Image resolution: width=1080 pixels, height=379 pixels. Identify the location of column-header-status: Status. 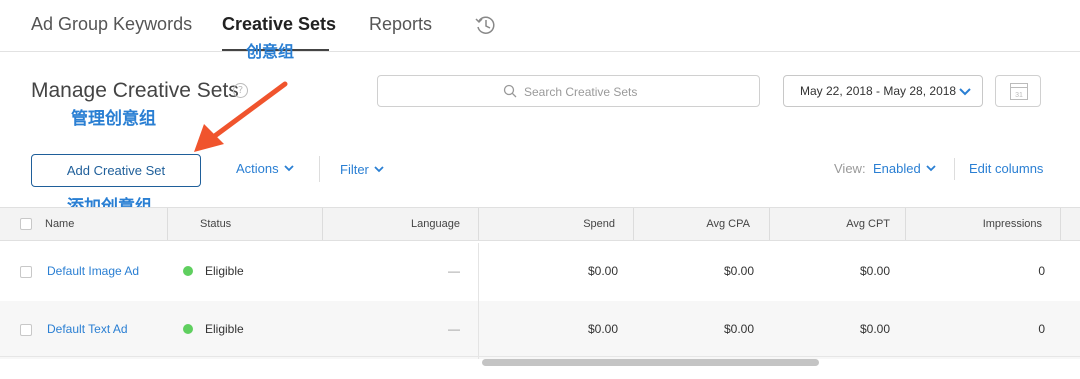
(215, 224).